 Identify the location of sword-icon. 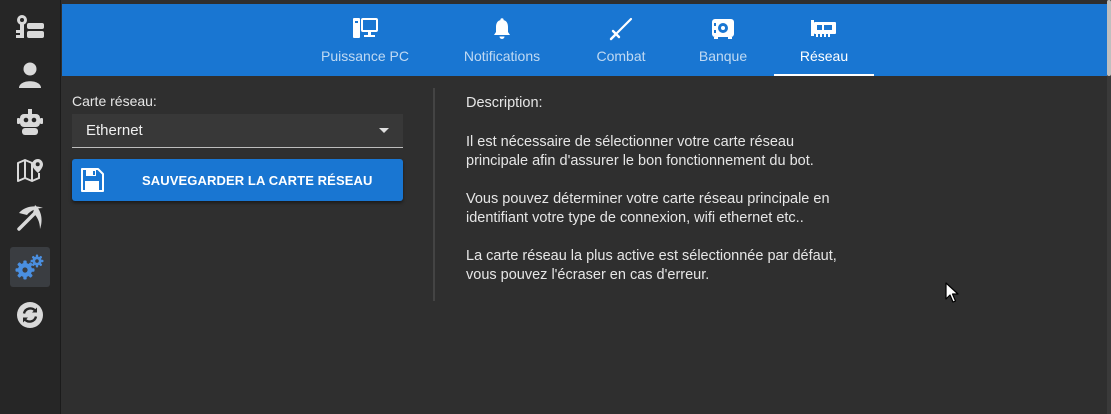
(621, 29).